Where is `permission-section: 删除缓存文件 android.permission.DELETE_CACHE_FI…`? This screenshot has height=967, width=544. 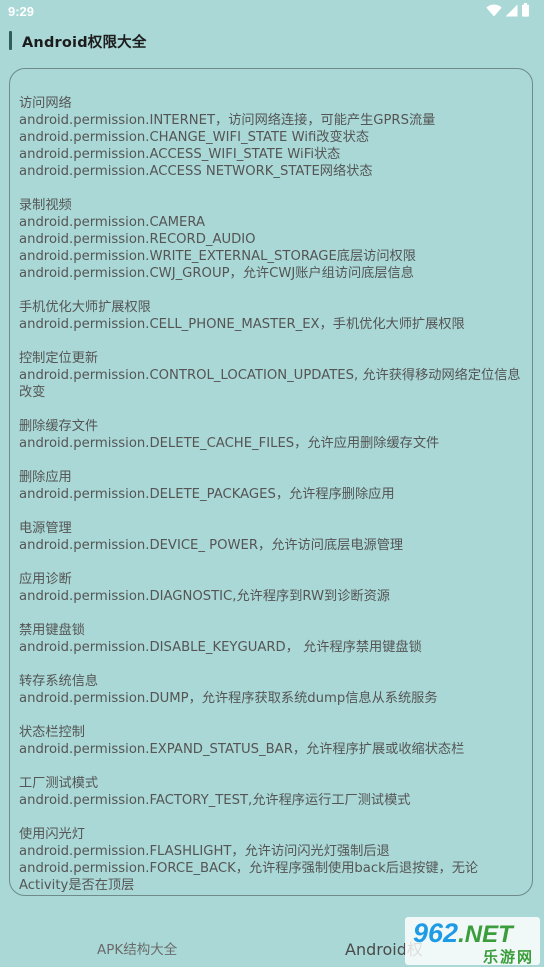 permission-section: 删除缓存文件 android.permission.DELETE_CACHE_FI… is located at coordinates (271, 435).